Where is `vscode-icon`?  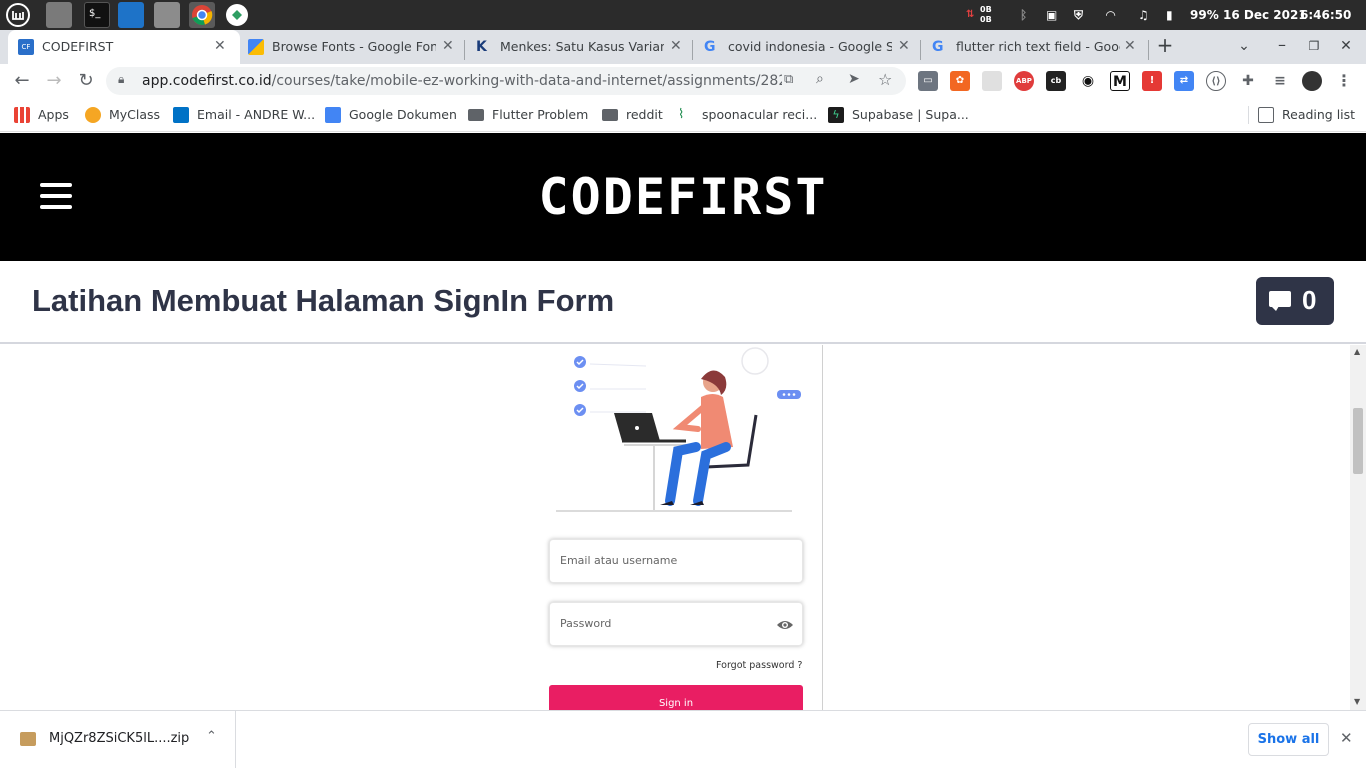 vscode-icon is located at coordinates (131, 15).